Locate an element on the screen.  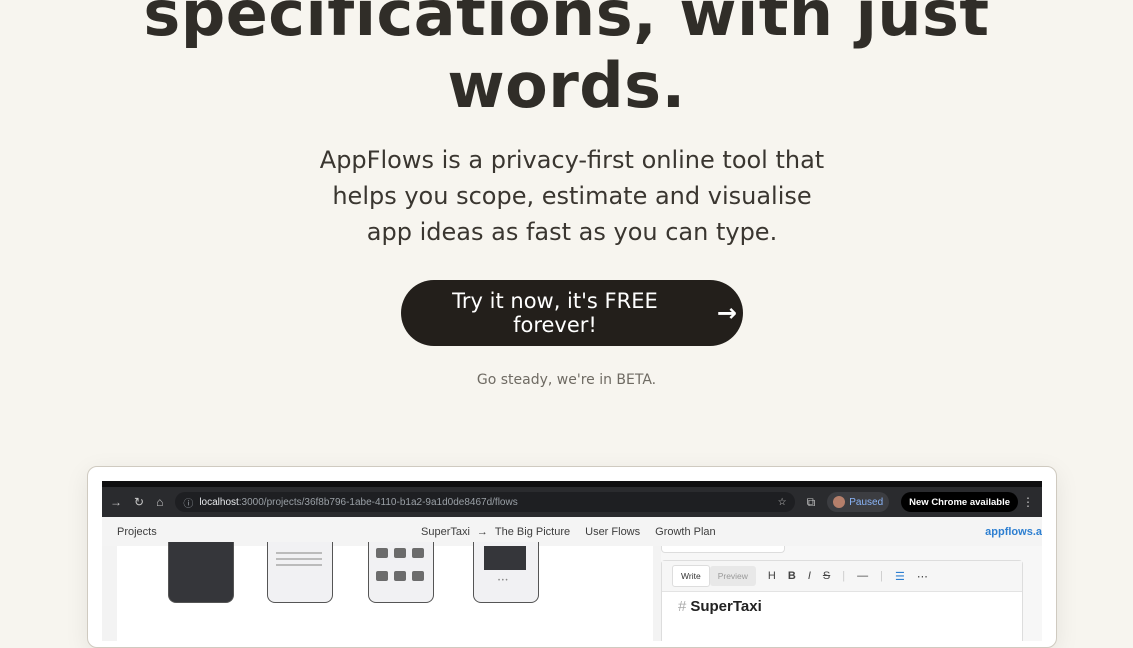
profile-button: Paused is located at coordinates (858, 502).